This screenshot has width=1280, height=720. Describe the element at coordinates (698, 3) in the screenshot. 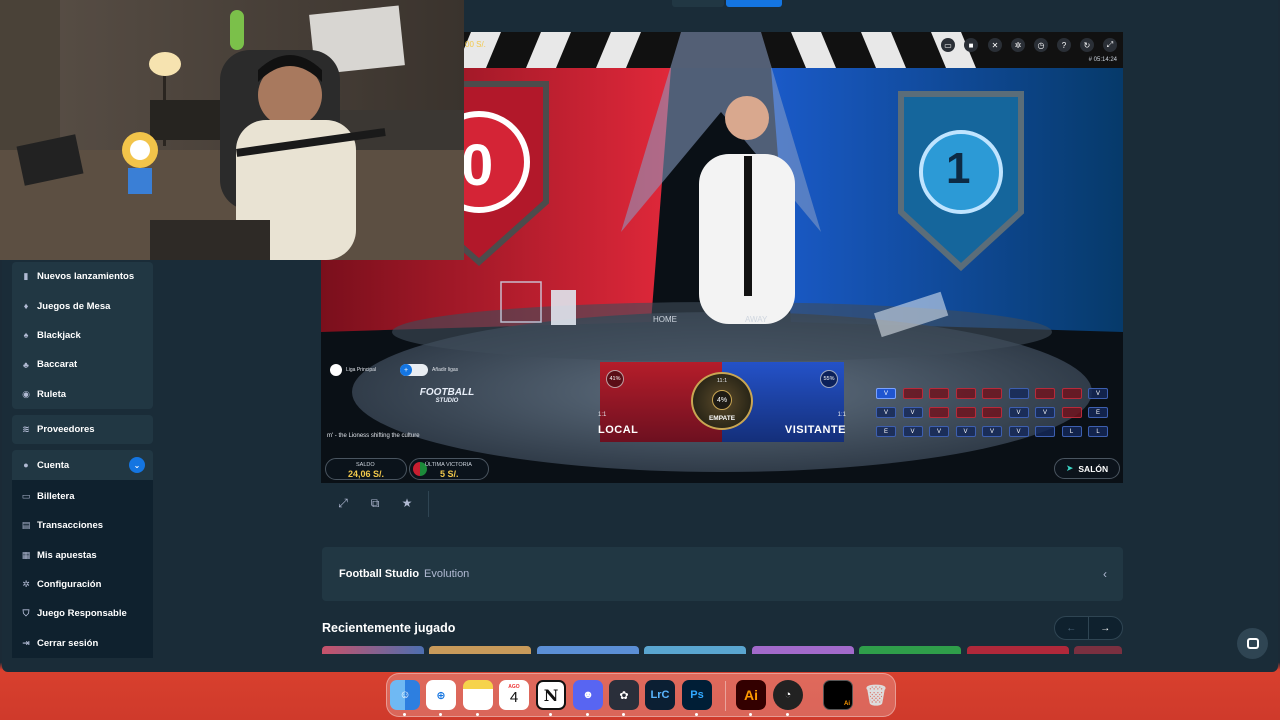

I see `top-nav-tab-inactive` at that location.